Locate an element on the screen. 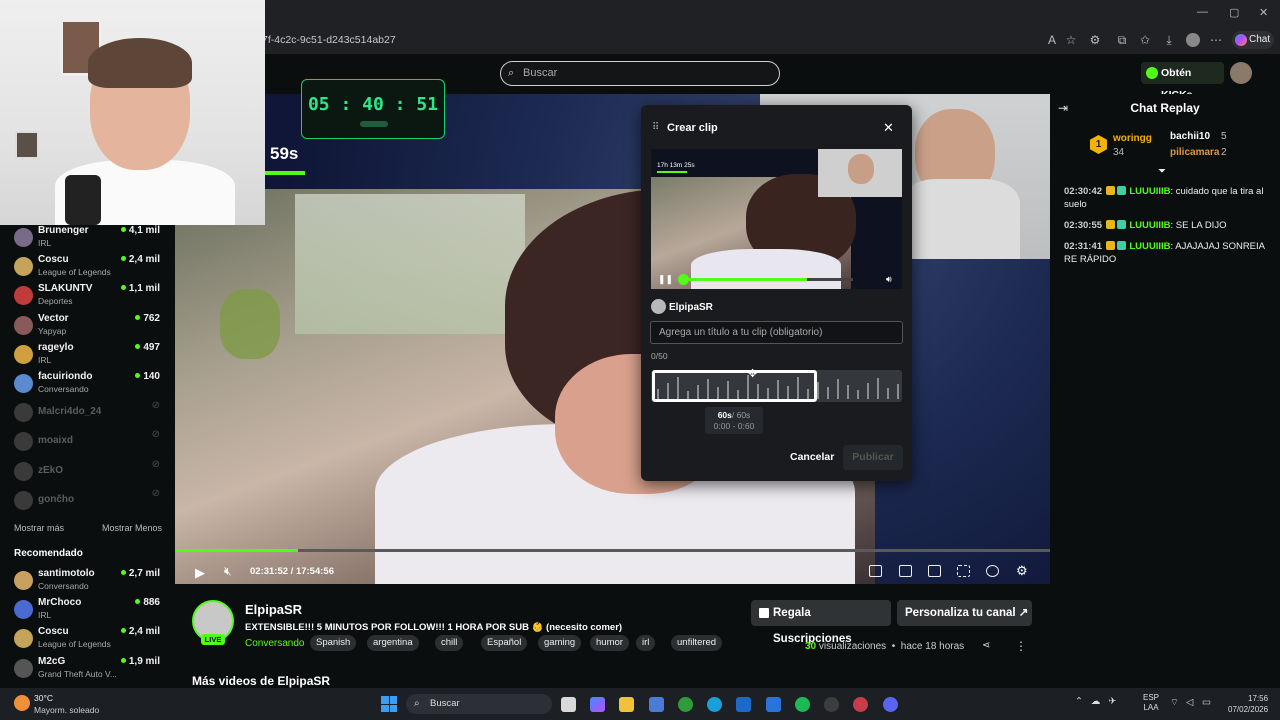 The image size is (1280, 720). leader-name: woringg is located at coordinates (1132, 138).